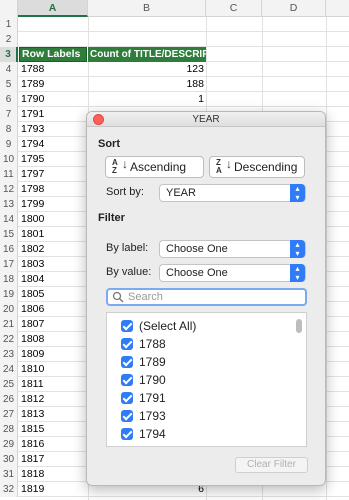  I want to click on cell-a: 1797, so click(54, 174).